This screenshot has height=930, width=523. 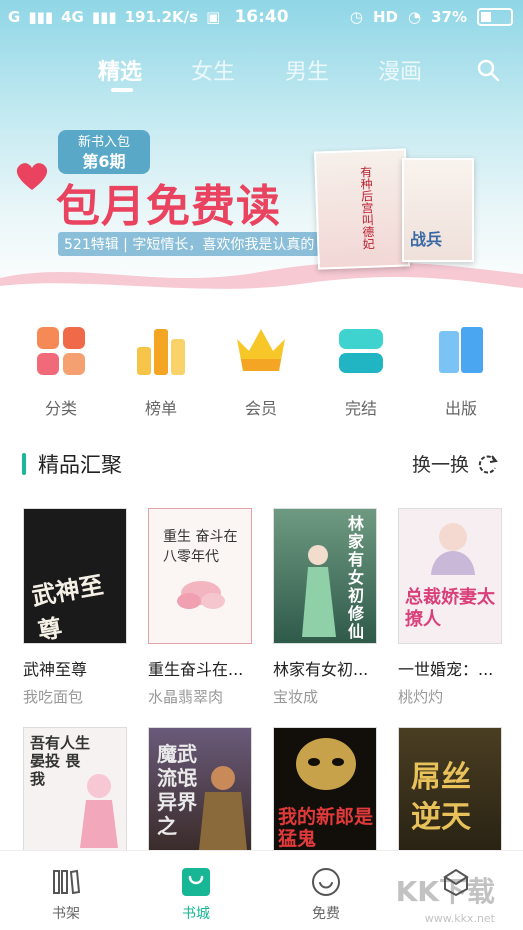 I want to click on book-title: 武神至尊, so click(x=55, y=669).